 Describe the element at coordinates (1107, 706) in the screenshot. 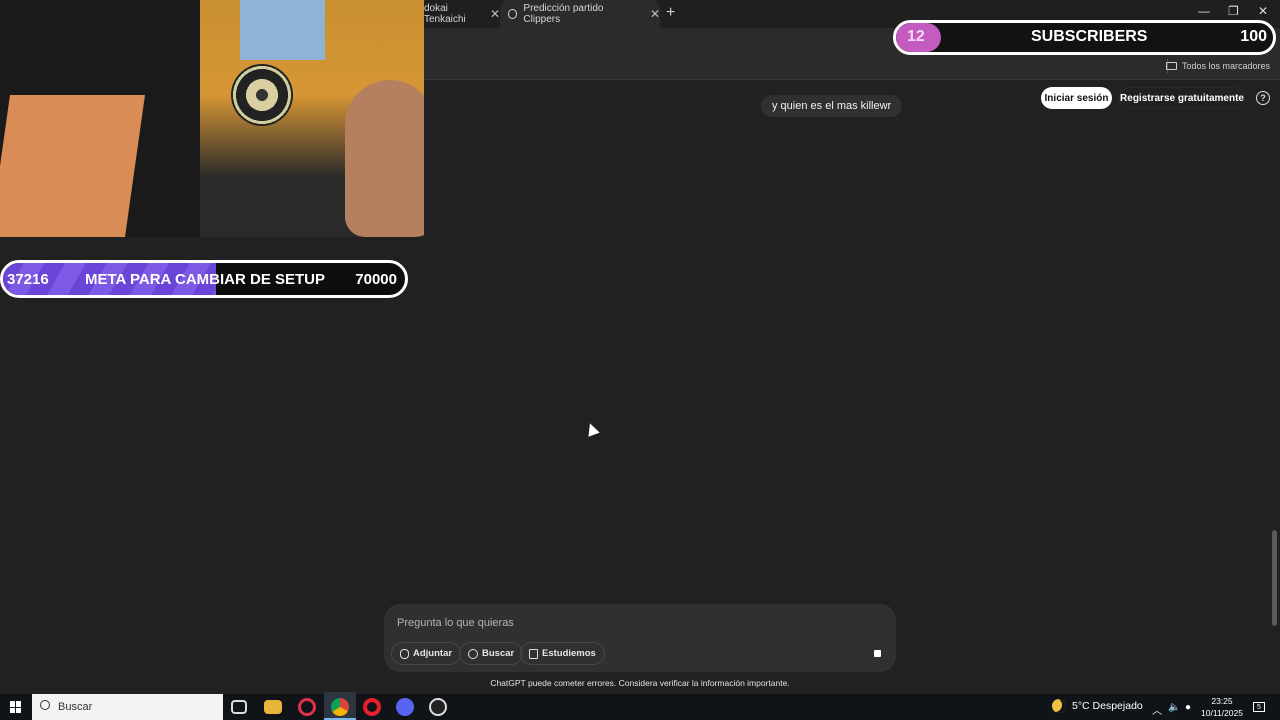

I see `weather-label: 5°C Despejado` at that location.